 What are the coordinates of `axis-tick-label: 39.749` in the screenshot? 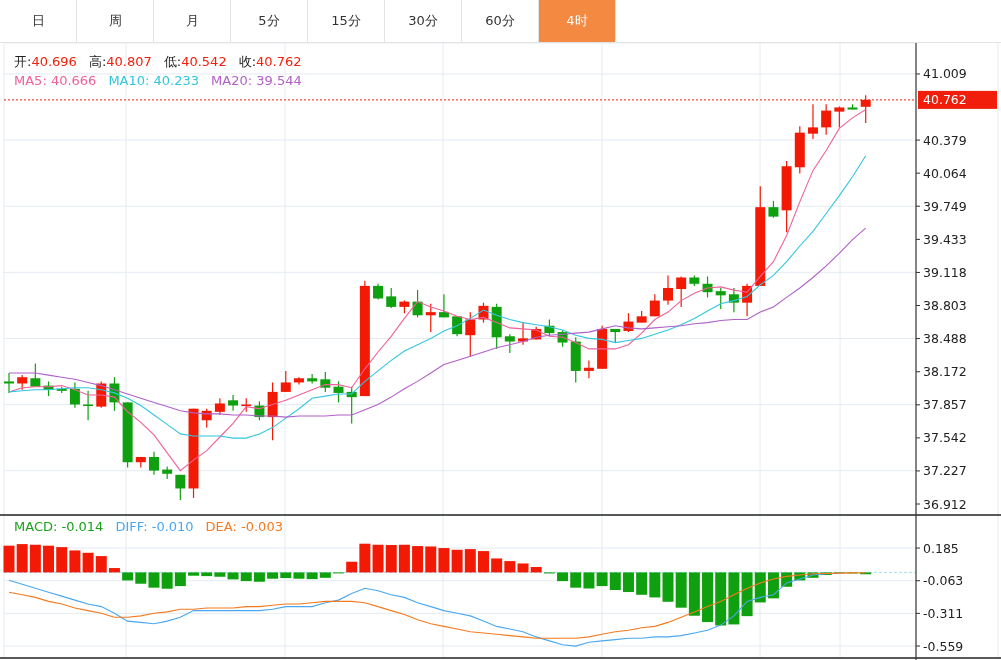 It's located at (941, 206).